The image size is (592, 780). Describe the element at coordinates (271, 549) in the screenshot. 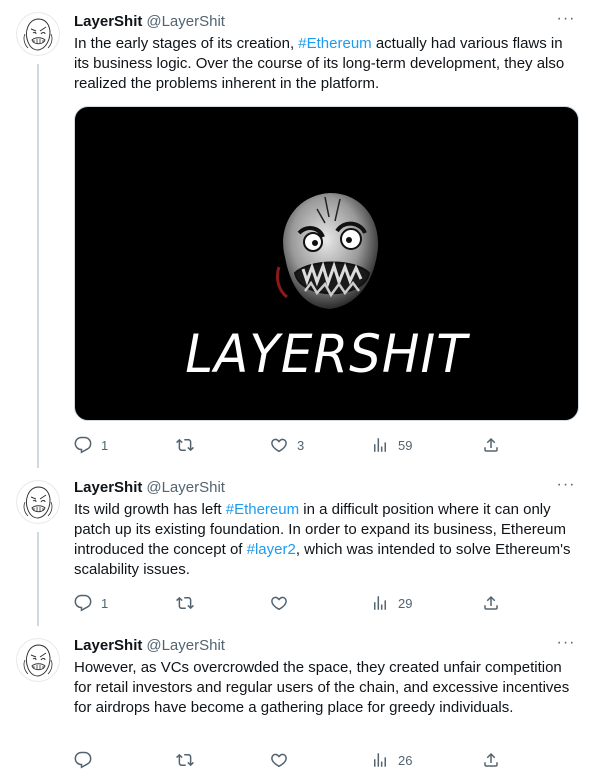

I see `hashtag-link: #layer2` at that location.